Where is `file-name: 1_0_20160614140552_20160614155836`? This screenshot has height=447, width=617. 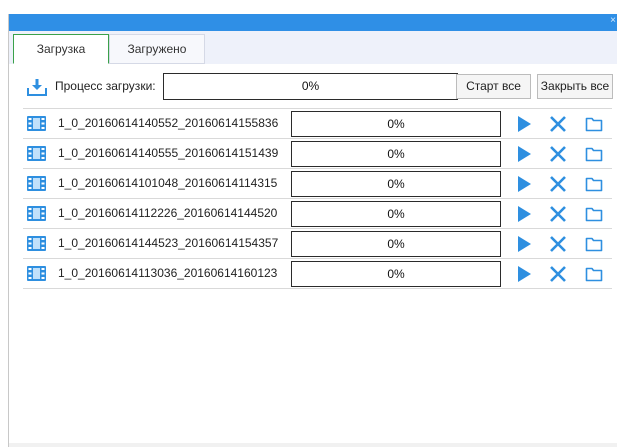 file-name: 1_0_20160614140552_20160614155836 is located at coordinates (168, 123).